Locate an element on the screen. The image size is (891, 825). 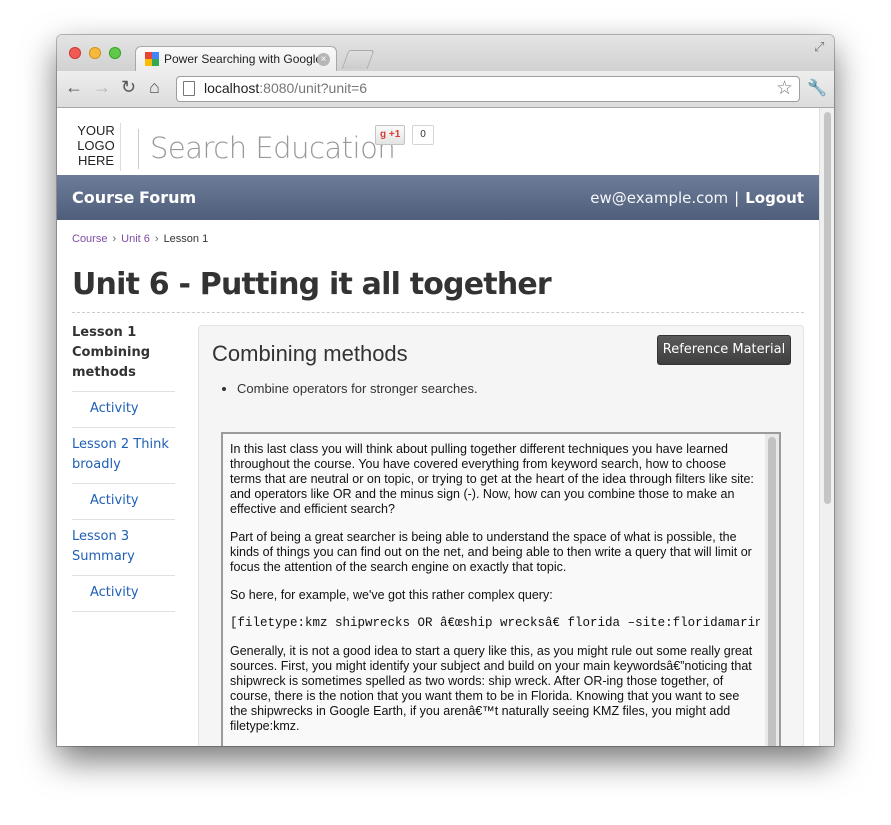
window-minimize-button is located at coordinates (95, 53).